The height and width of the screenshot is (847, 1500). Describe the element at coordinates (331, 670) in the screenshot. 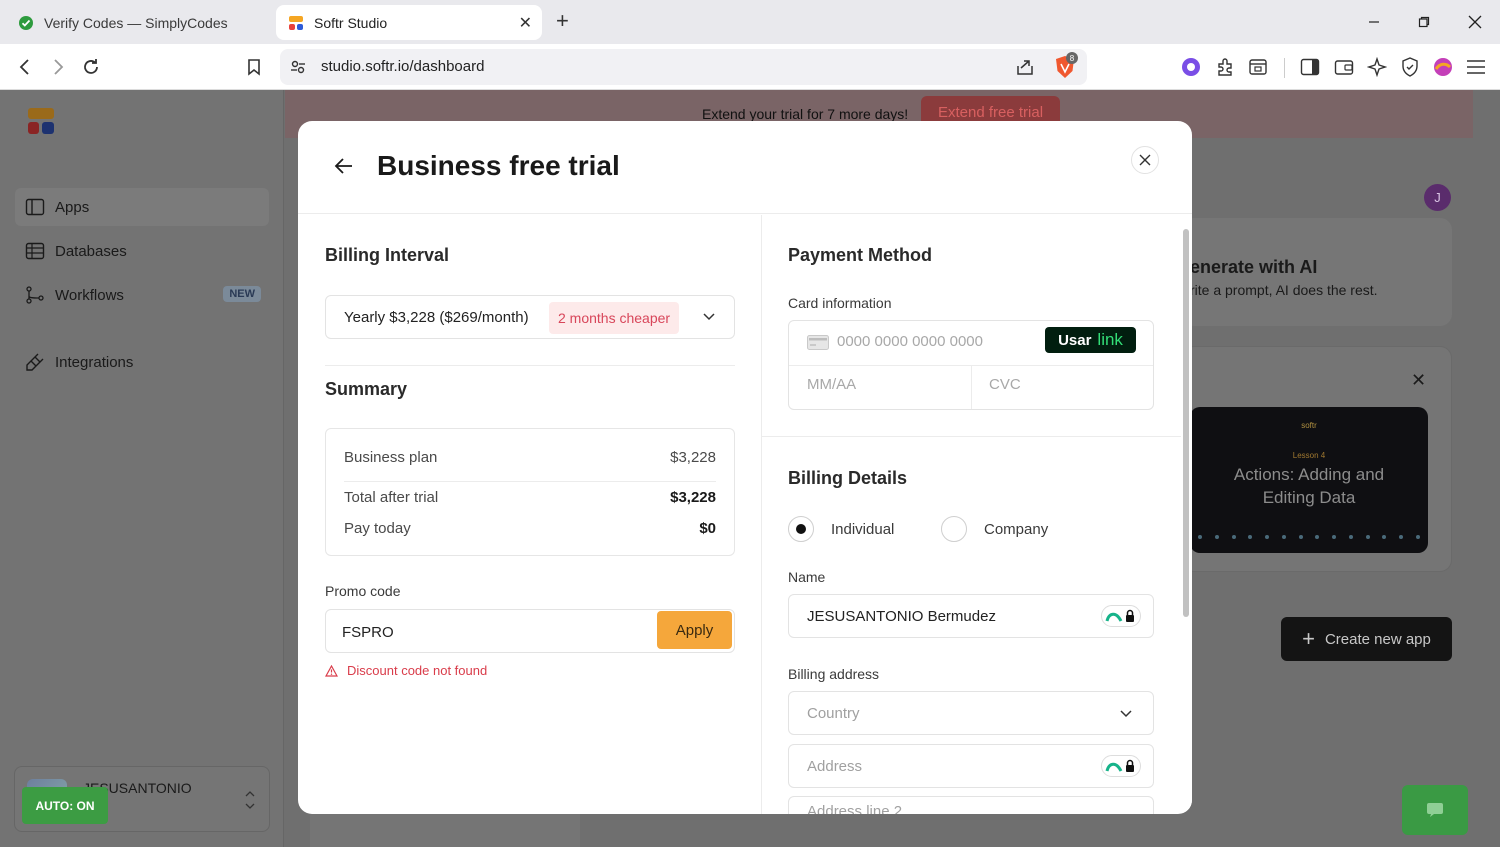

I see `warning-icon` at that location.